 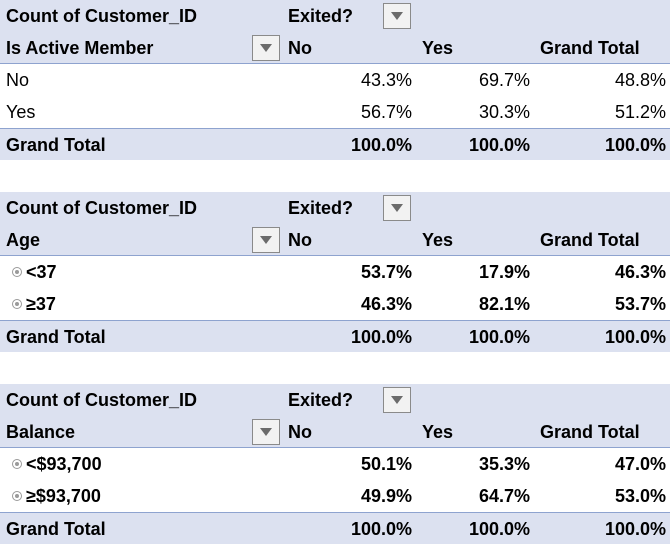 I want to click on table-row: No 43.3% 69.7% 48.8%, so click(x=335, y=80).